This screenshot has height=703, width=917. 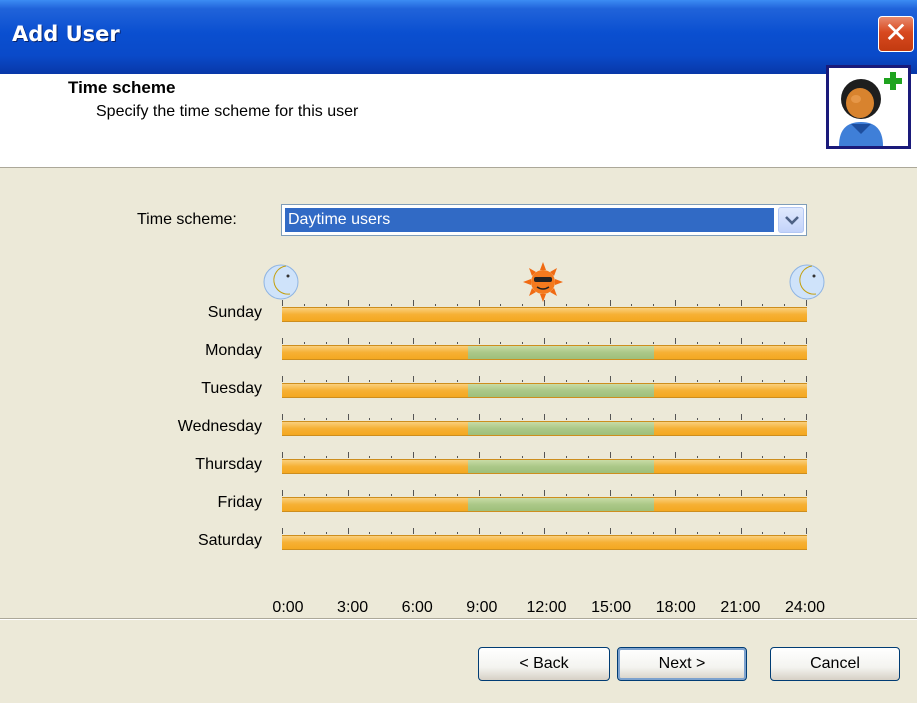 I want to click on cancel-button: Cancel, so click(x=835, y=664).